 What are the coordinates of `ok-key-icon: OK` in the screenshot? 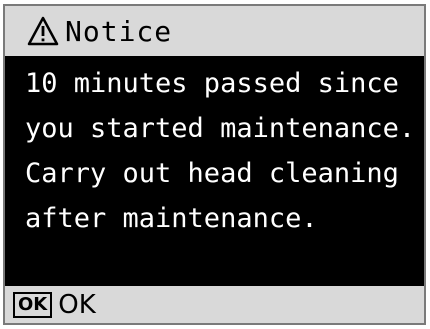 It's located at (33, 304).